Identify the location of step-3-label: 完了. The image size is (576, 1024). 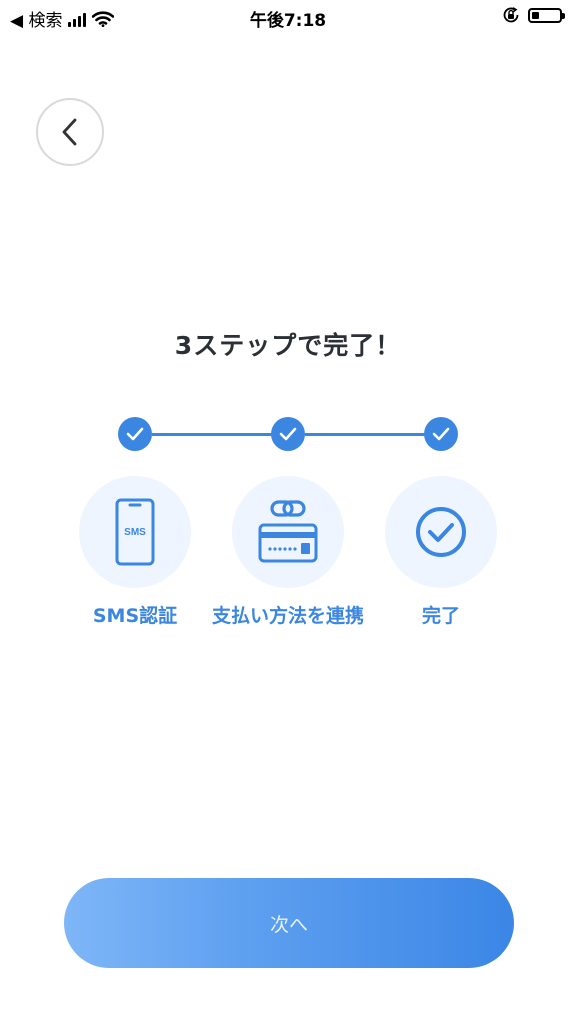
(440, 616).